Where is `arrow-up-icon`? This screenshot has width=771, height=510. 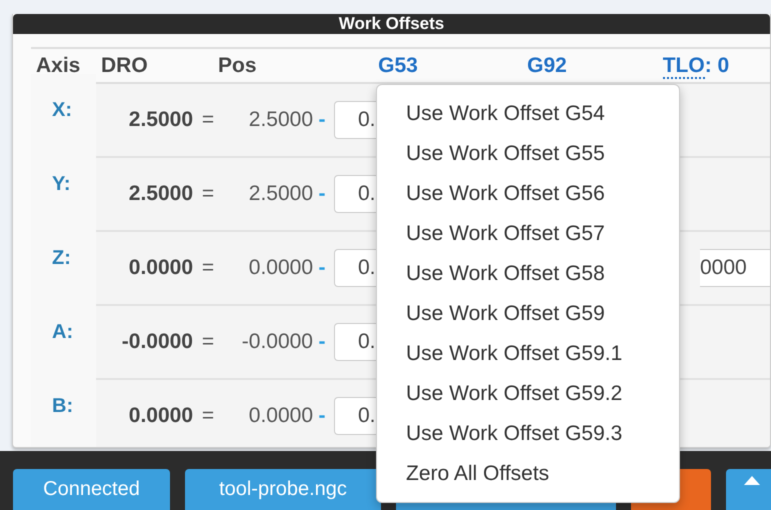 arrow-up-icon is located at coordinates (752, 480).